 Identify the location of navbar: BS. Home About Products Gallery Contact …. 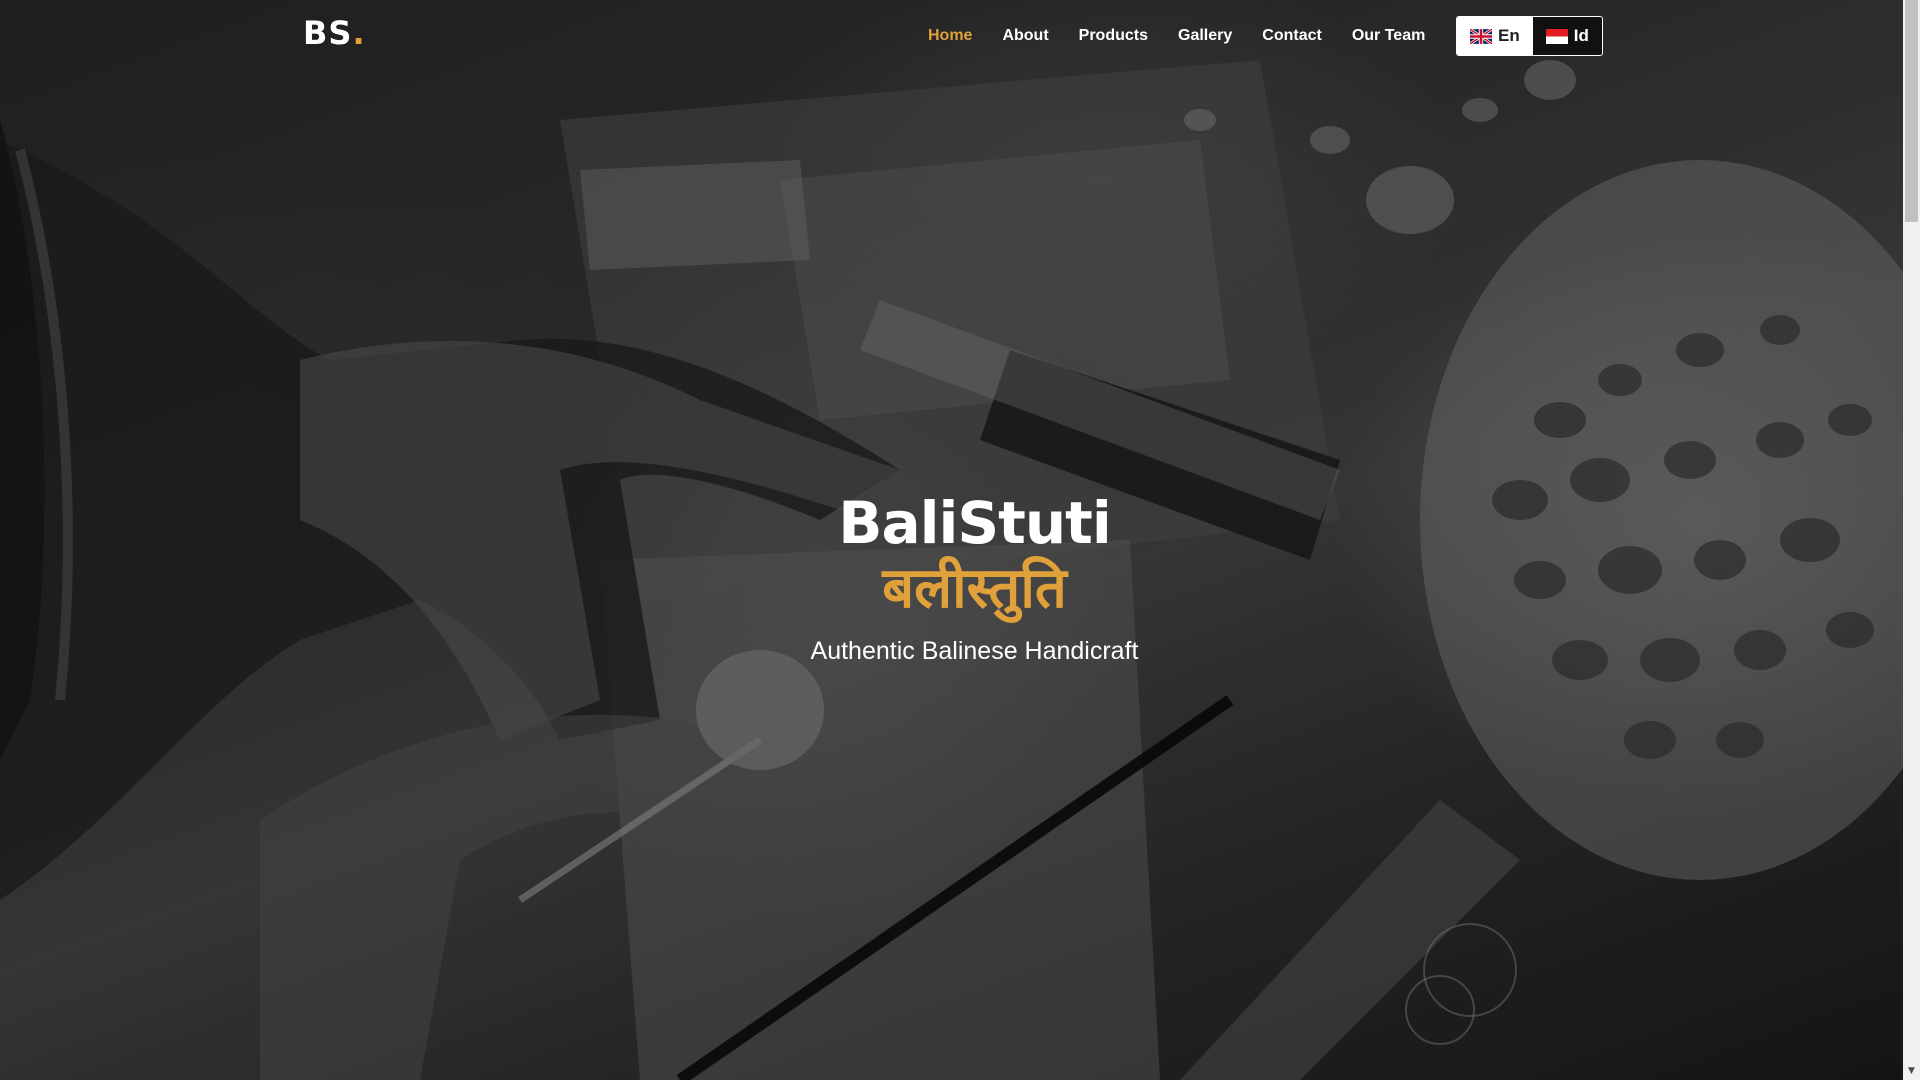
(951, 36).